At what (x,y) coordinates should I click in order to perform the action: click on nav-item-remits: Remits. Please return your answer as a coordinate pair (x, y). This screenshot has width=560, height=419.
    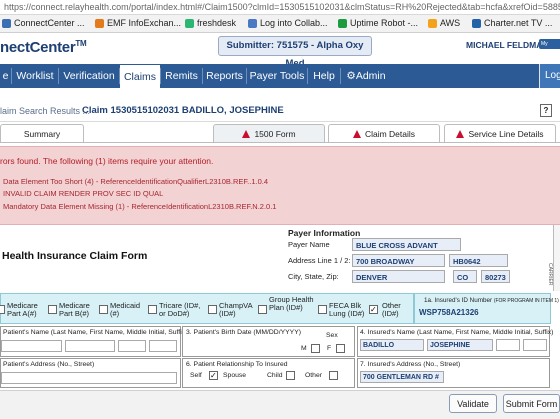
    Looking at the image, I should click on (181, 76).